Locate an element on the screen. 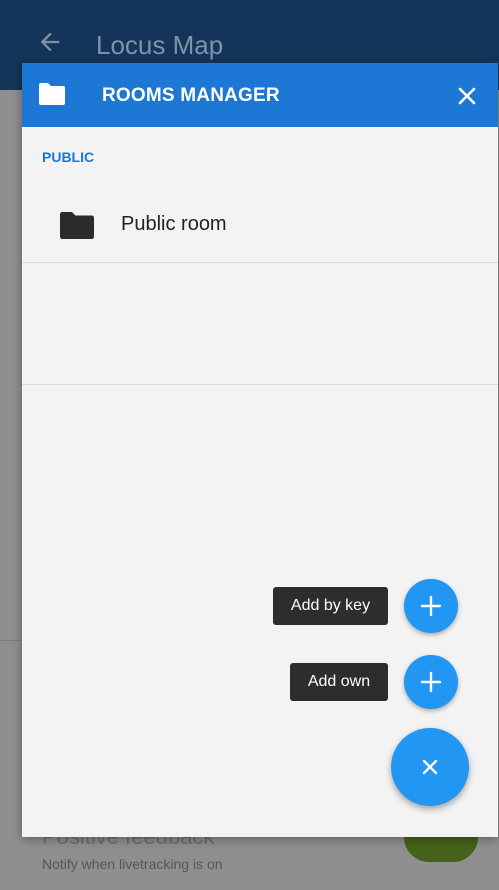 The width and height of the screenshot is (499, 890). add-by-key-button is located at coordinates (431, 606).